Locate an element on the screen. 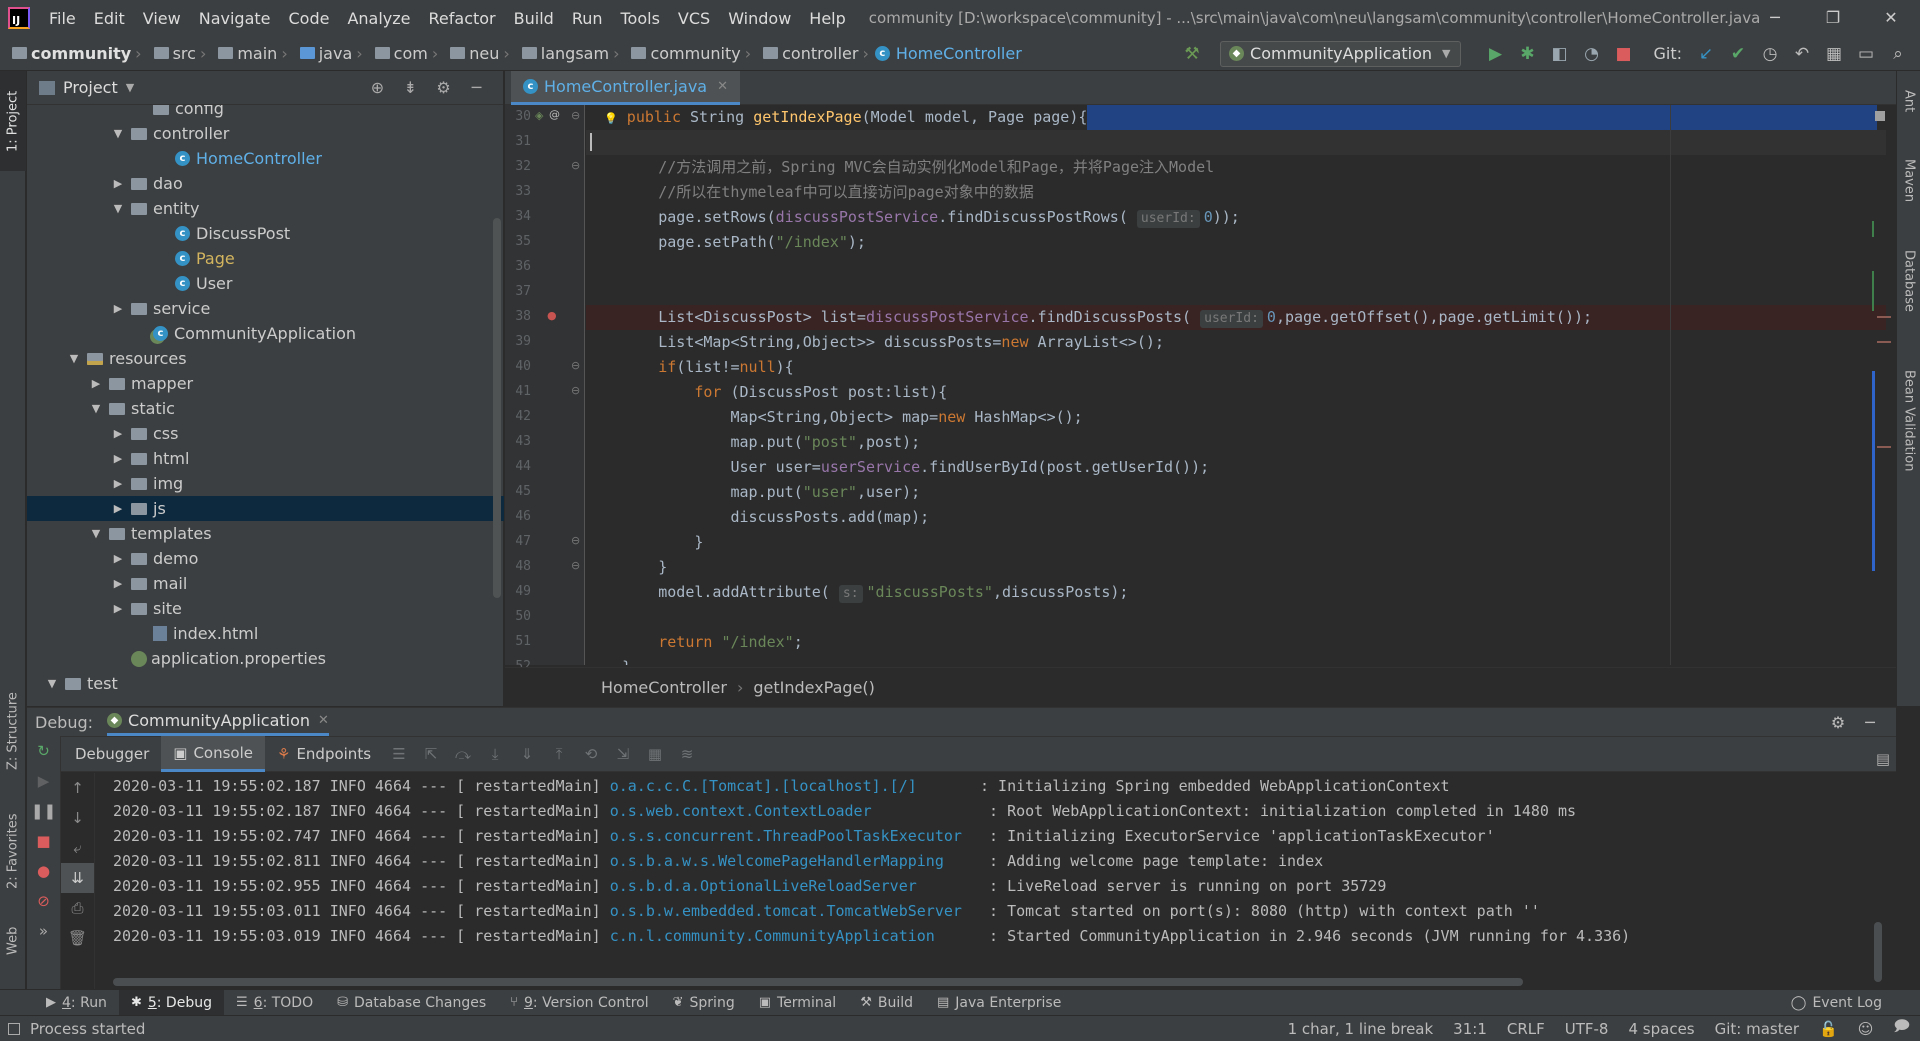 This screenshot has height=1041, width=1920. caret-position: 31:1 is located at coordinates (1470, 1029).